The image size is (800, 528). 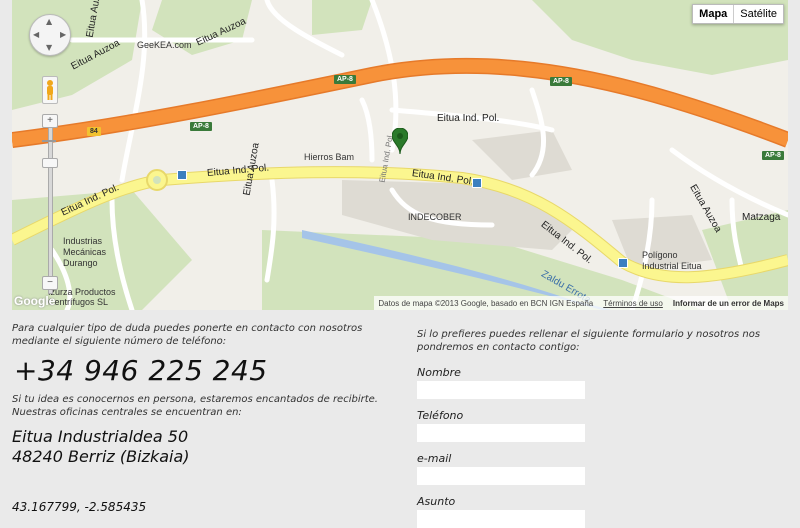 I want to click on poi-hierros-bam: Hierros Bam, so click(x=329, y=157).